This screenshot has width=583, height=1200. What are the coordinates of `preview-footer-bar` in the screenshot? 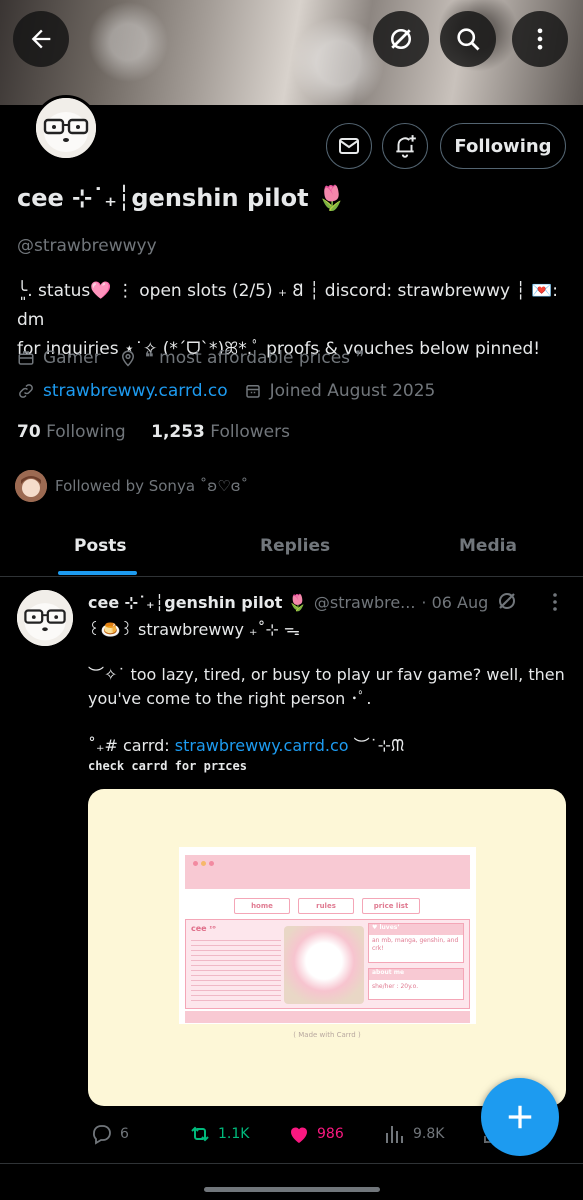 It's located at (327, 1017).